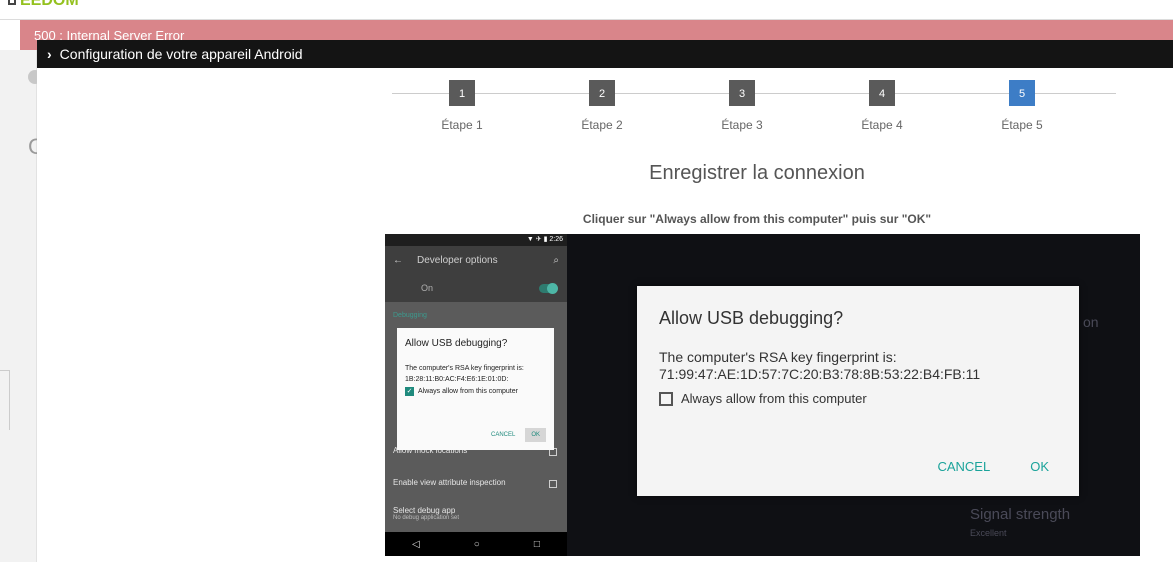  What do you see at coordinates (757, 173) in the screenshot?
I see `step-heading: Enregistrer la connexion` at bounding box center [757, 173].